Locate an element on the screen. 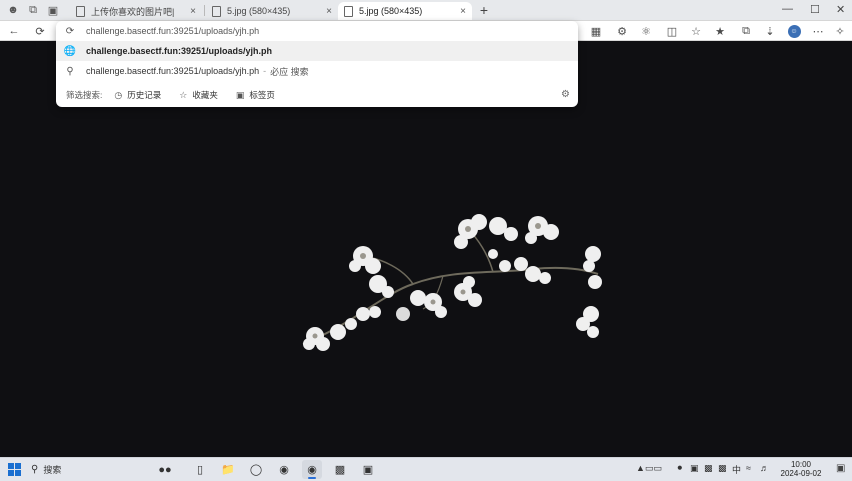  time-text: 10:00 is located at coordinates (801, 464).